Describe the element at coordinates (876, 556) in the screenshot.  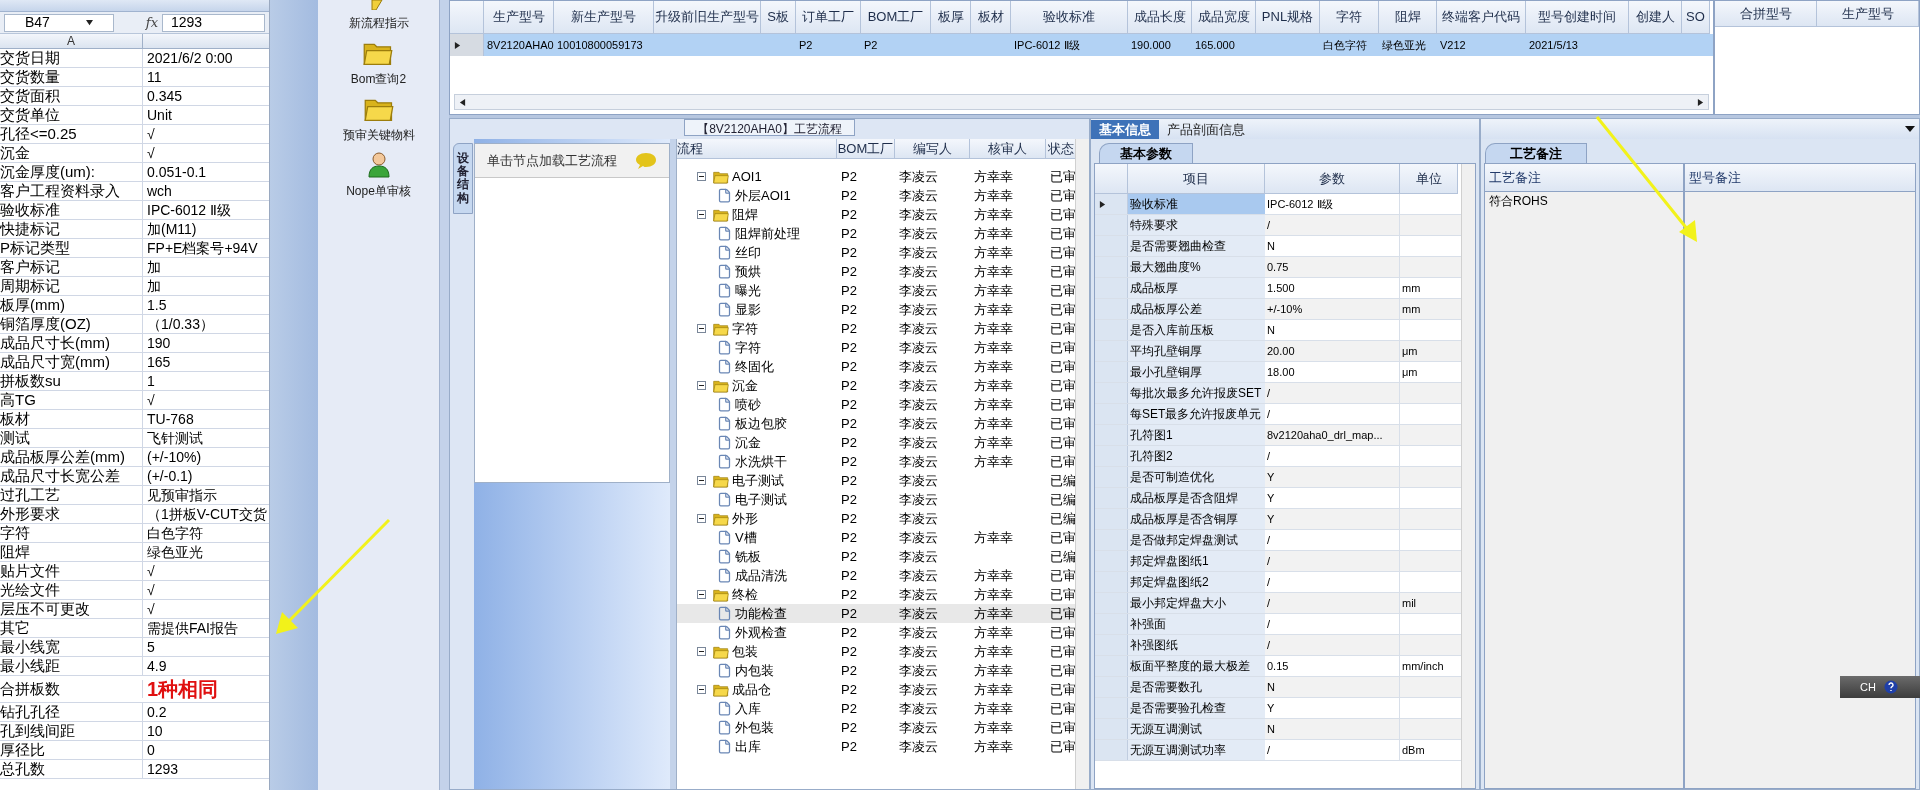
I see `tree-row: 铣板 P2 李凌云 已编` at that location.